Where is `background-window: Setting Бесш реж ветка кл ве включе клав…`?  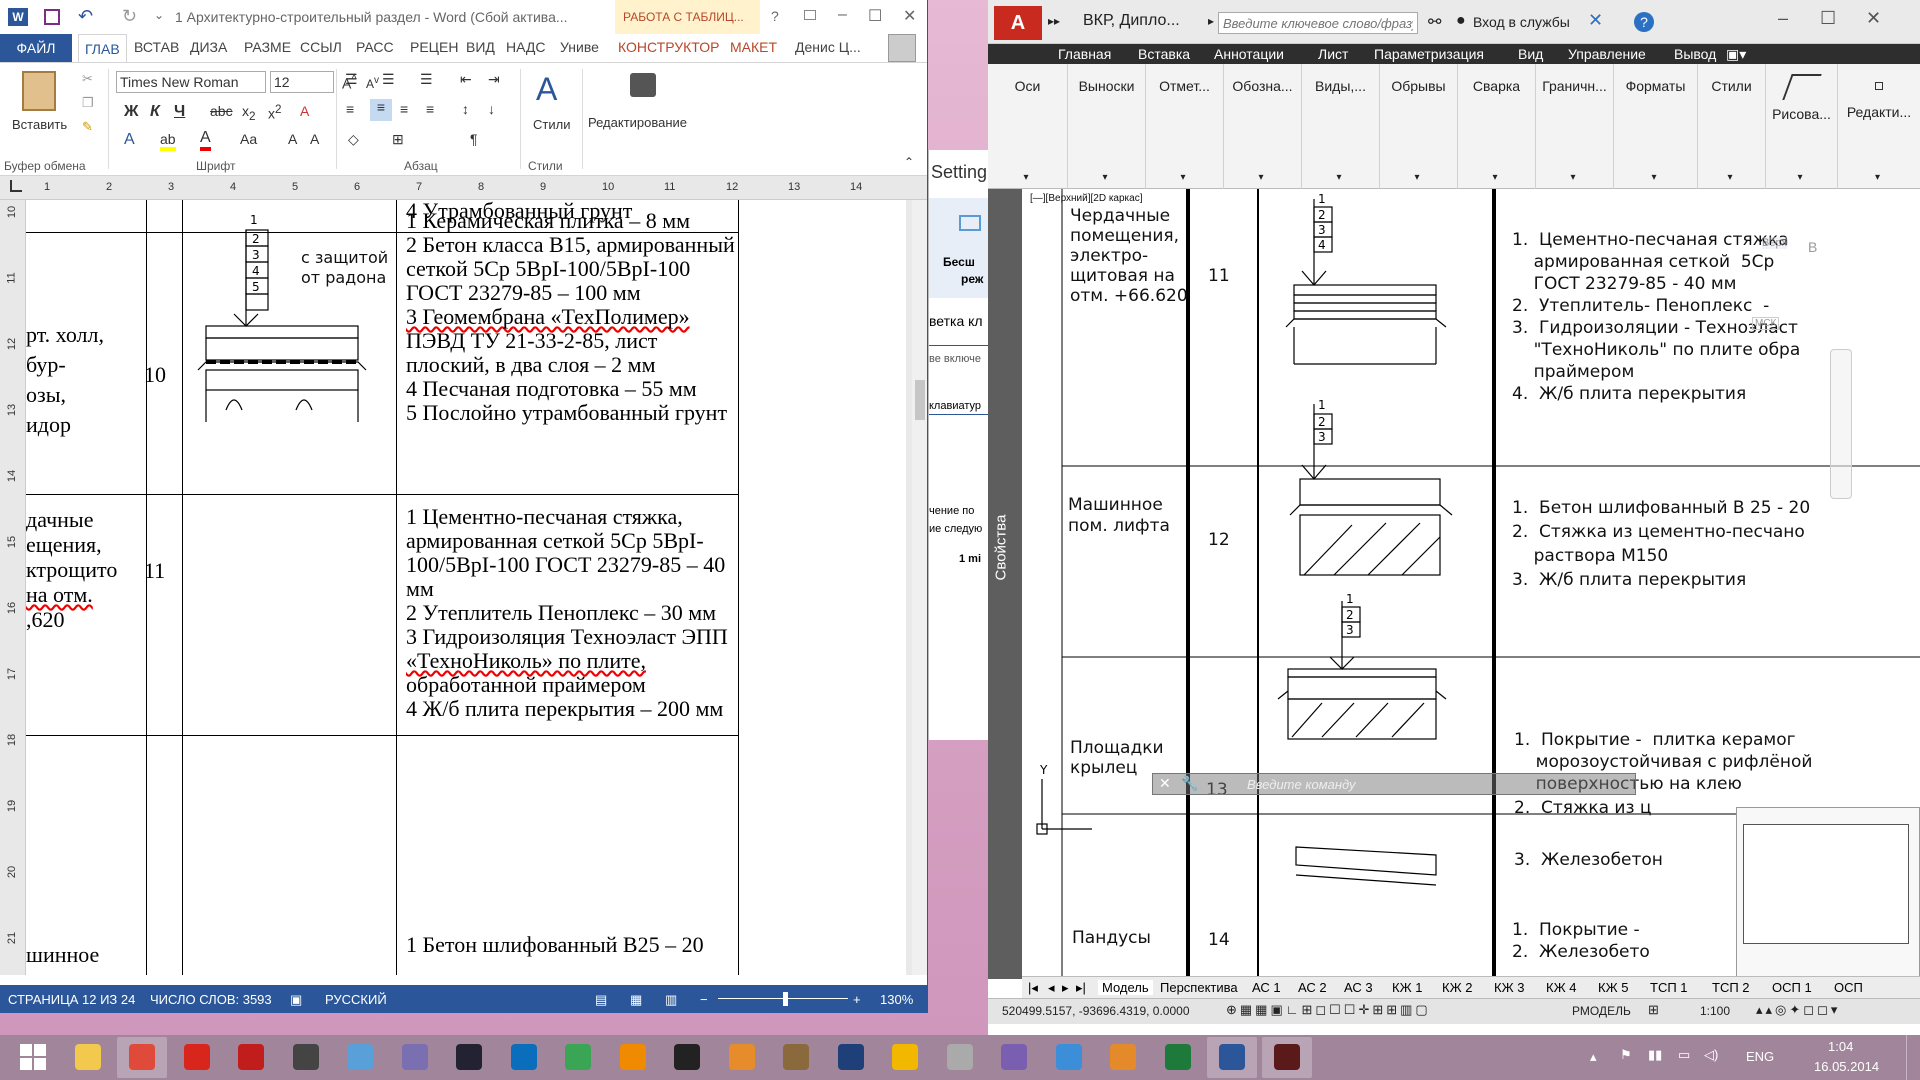
background-window: Setting Бесш реж ветка кл ве включе клав… is located at coordinates (958, 445).